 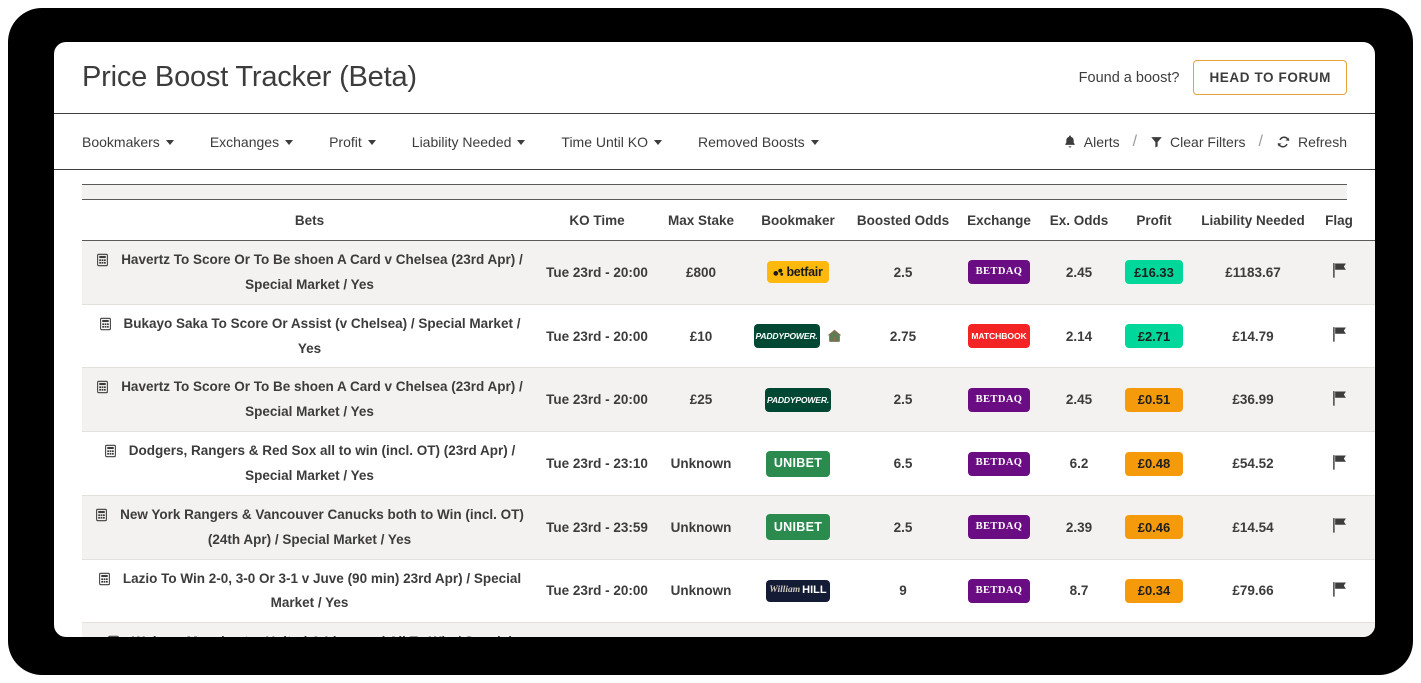 I want to click on filter-removed-boosts: Removed Boosts, so click(x=758, y=142).